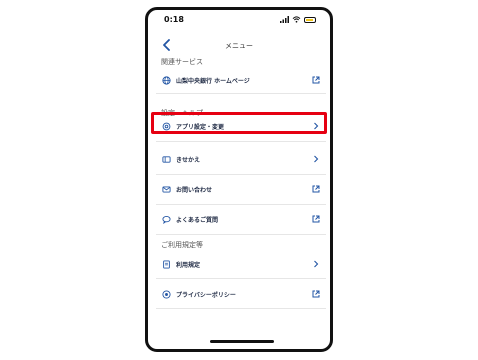 The image size is (478, 360). Describe the element at coordinates (241, 219) in the screenshot. I see `menu-item-faq: よくあるご質問` at that location.